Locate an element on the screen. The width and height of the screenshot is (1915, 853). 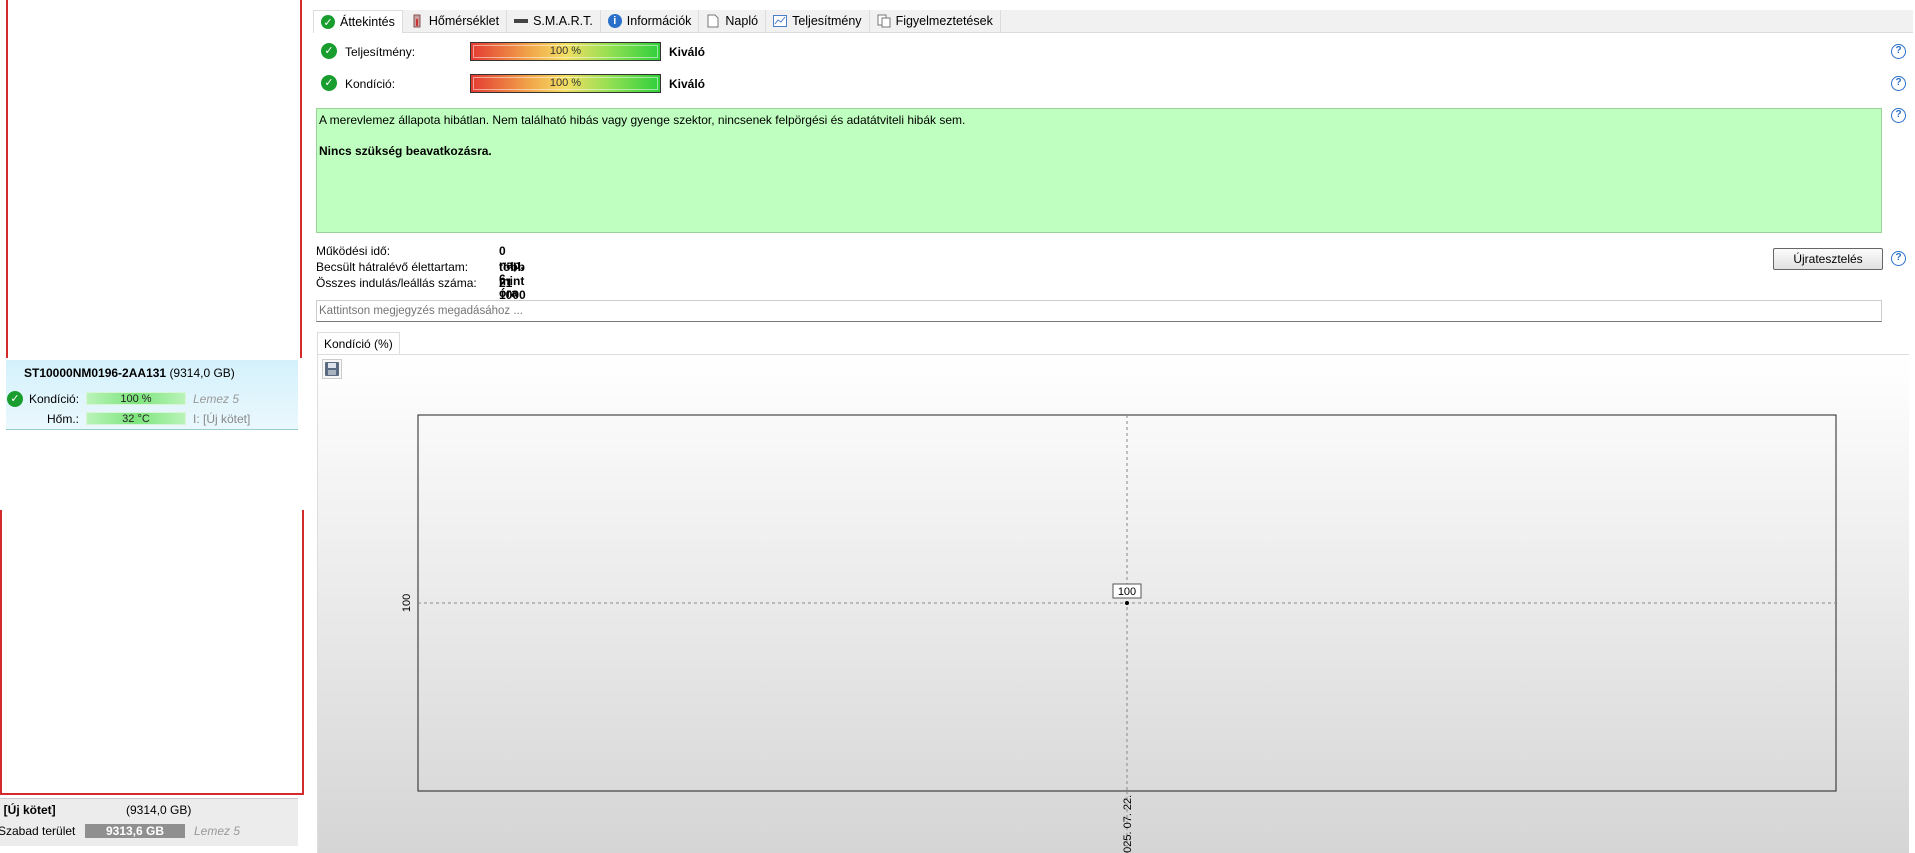
tab-log: Napló is located at coordinates (733, 21).